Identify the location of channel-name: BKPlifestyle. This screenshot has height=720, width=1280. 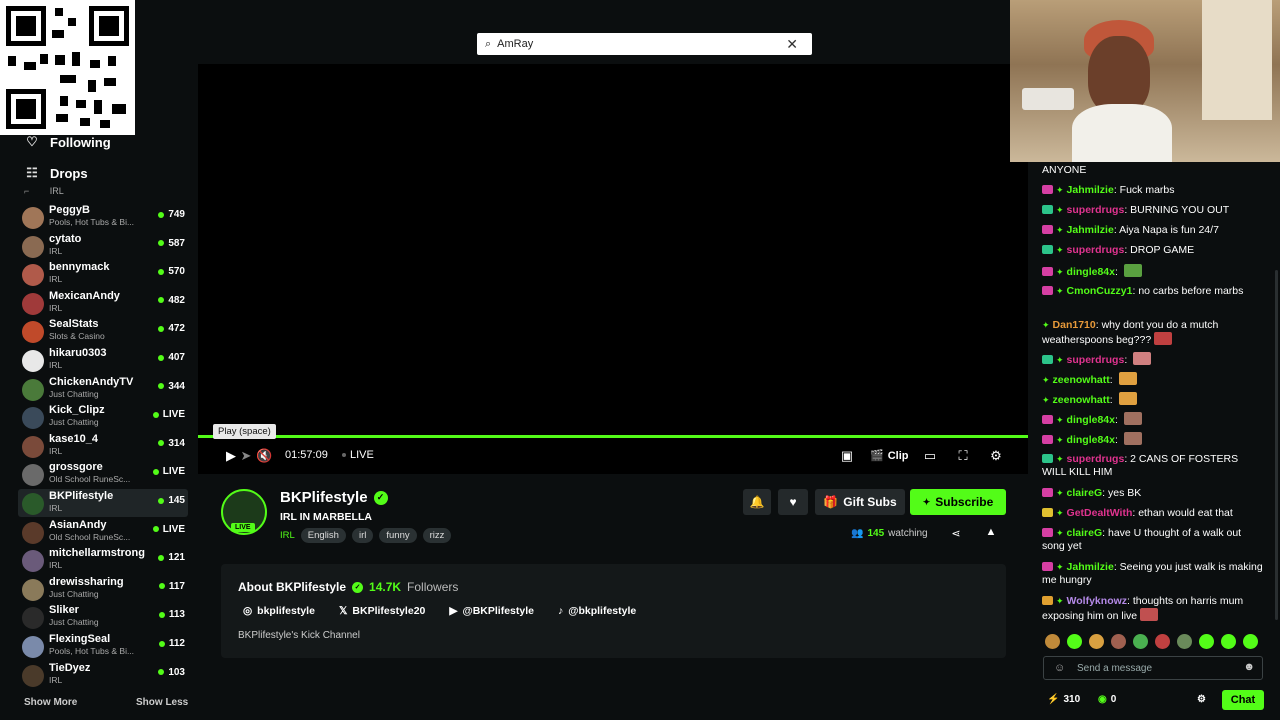
(324, 497).